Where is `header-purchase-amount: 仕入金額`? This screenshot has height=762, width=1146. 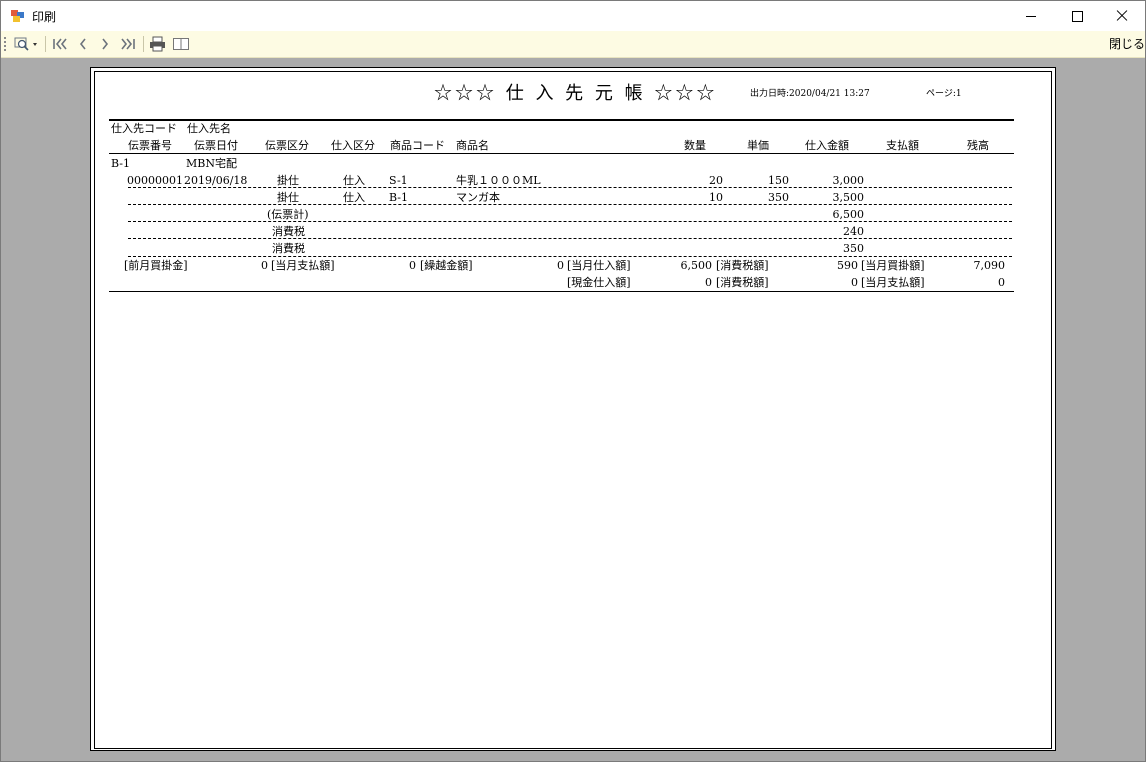 header-purchase-amount: 仕入金額 is located at coordinates (827, 145).